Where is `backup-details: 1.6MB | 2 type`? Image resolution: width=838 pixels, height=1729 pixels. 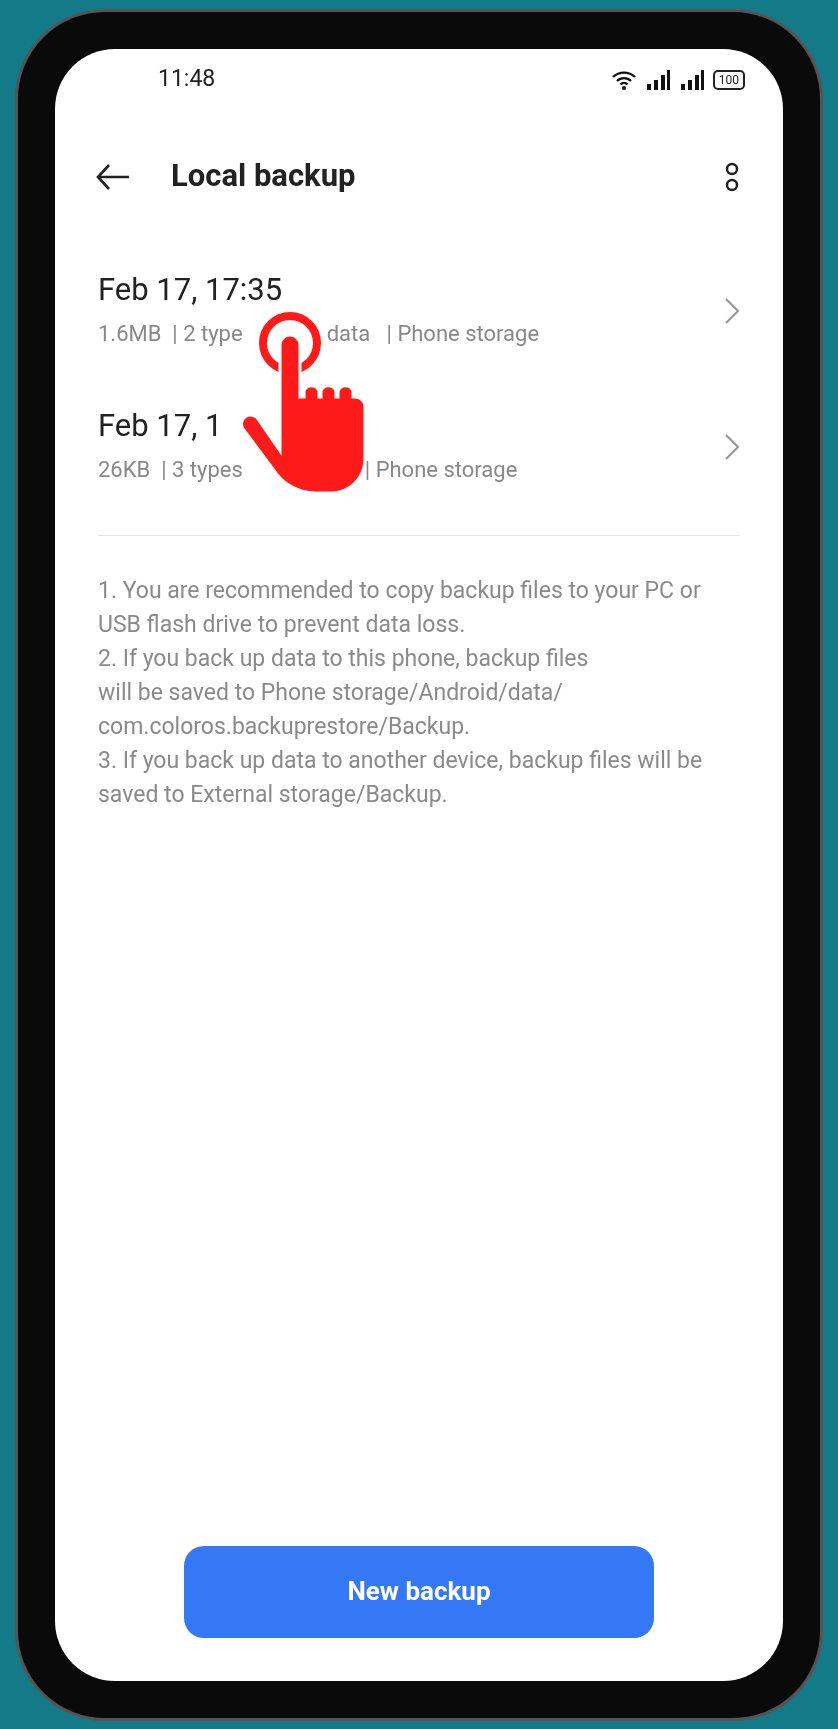
backup-details: 1.6MB | 2 type is located at coordinates (170, 334).